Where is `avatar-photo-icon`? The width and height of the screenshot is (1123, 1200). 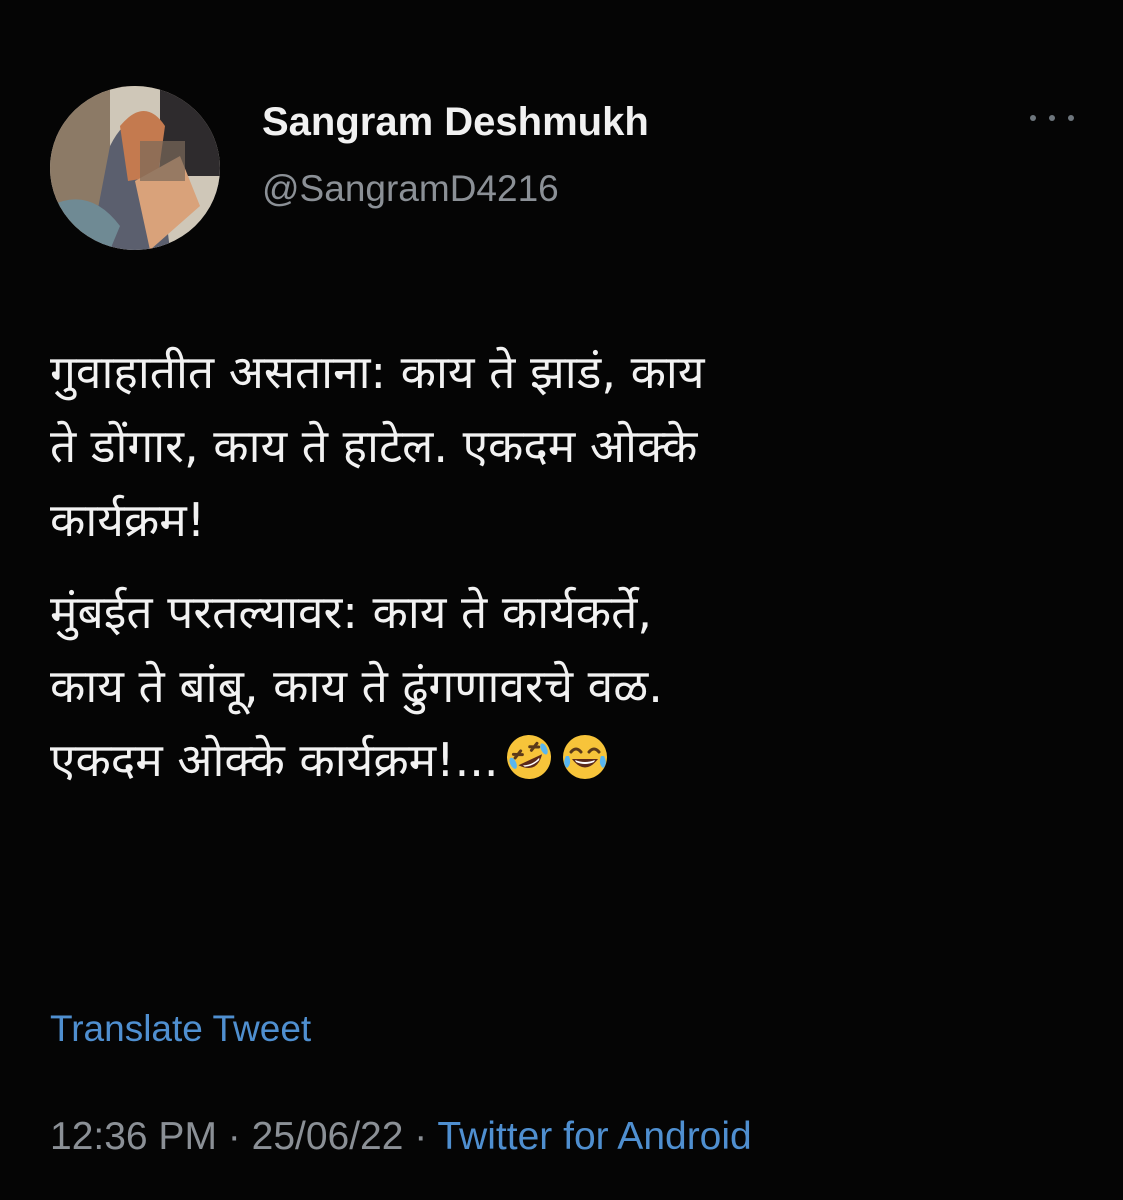 avatar-photo-icon is located at coordinates (135, 168).